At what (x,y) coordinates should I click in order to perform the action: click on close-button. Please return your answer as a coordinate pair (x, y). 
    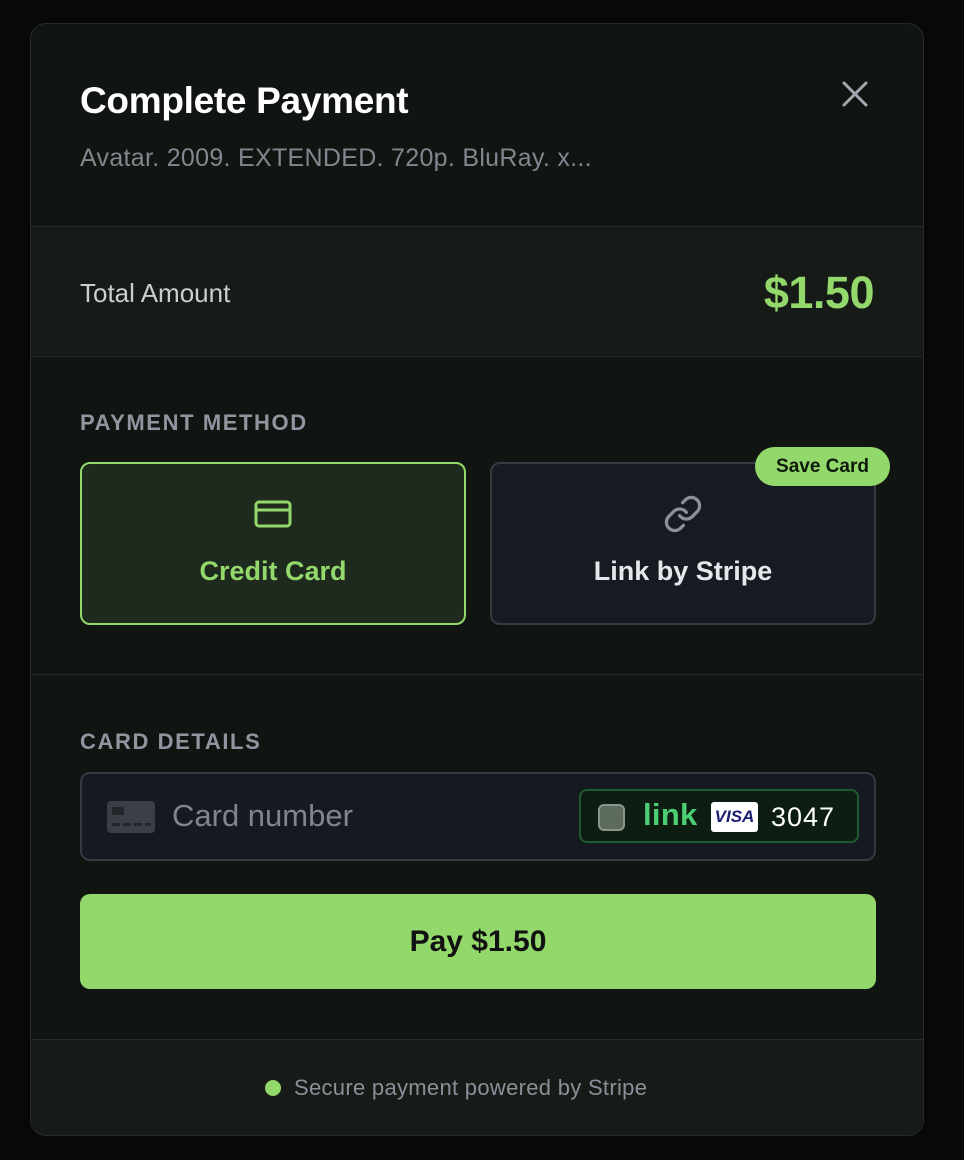
    Looking at the image, I should click on (855, 94).